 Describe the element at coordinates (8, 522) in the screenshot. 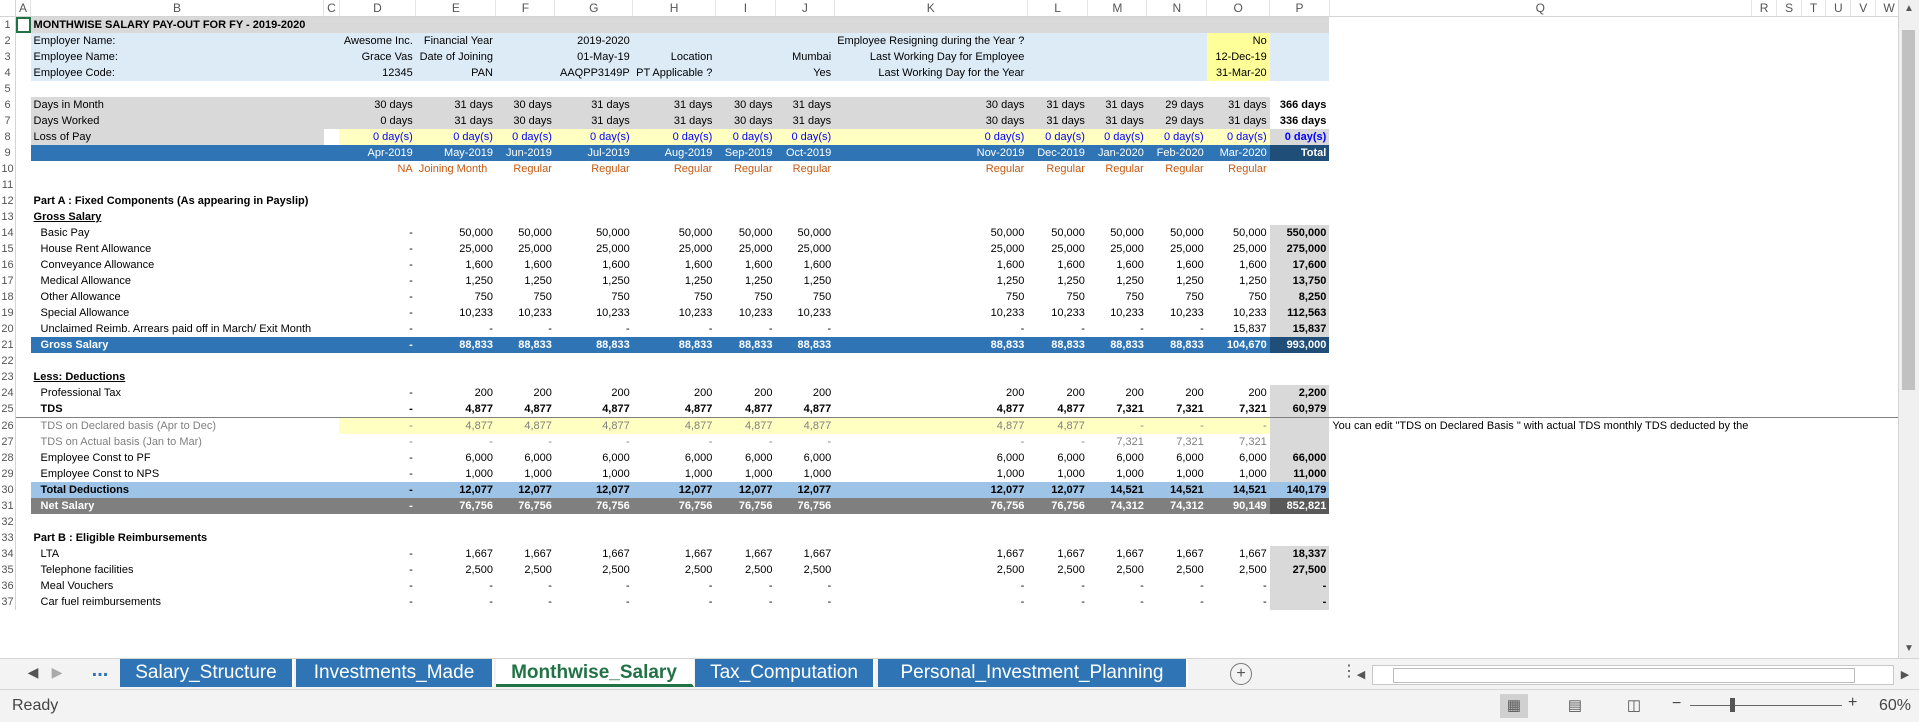

I see `row-header-32: 32` at that location.